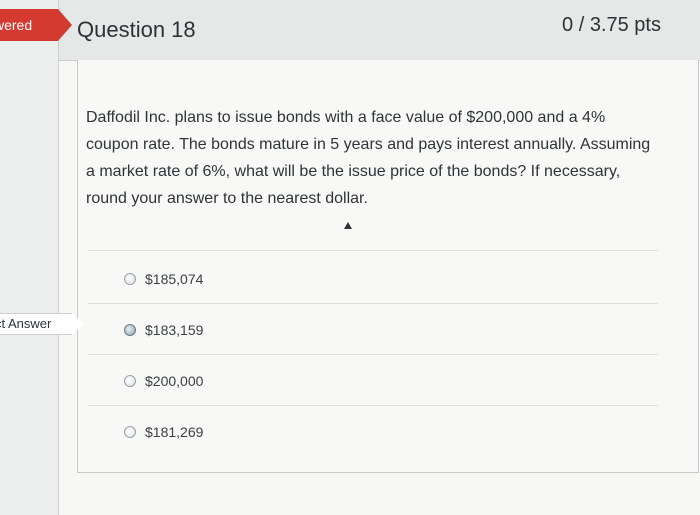  I want to click on correct-answer-flag: ct Answer, so click(36, 324).